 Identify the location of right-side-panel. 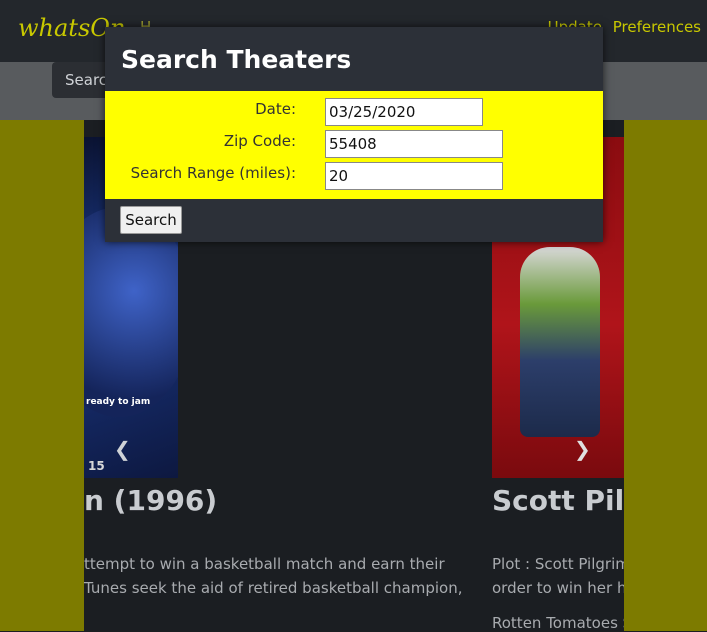
(665, 375).